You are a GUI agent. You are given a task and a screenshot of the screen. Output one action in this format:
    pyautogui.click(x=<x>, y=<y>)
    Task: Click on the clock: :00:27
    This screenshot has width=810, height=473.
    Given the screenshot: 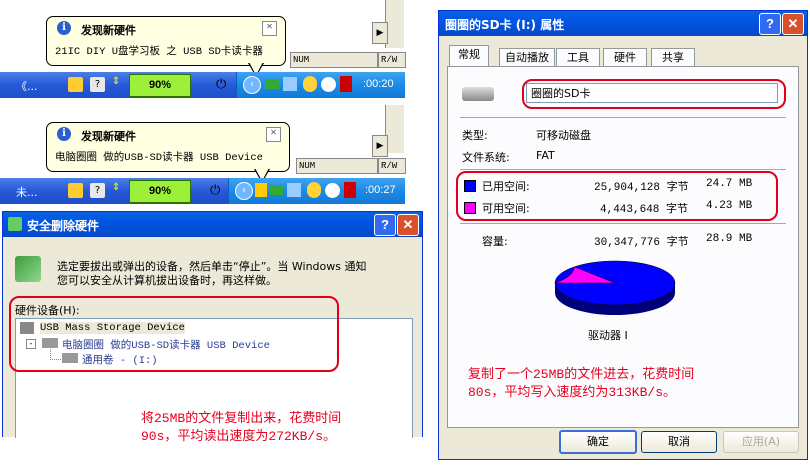 What is the action you would take?
    pyautogui.click(x=380, y=190)
    